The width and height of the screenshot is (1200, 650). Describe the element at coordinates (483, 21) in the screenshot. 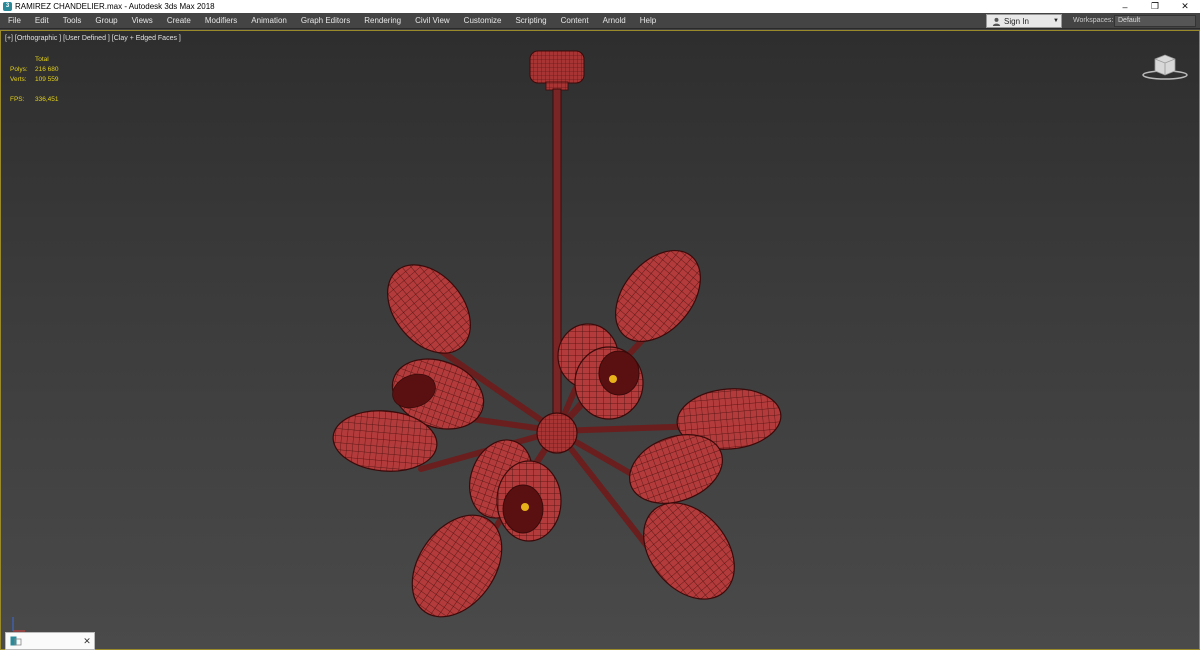

I see `menu-customize: Customize` at that location.